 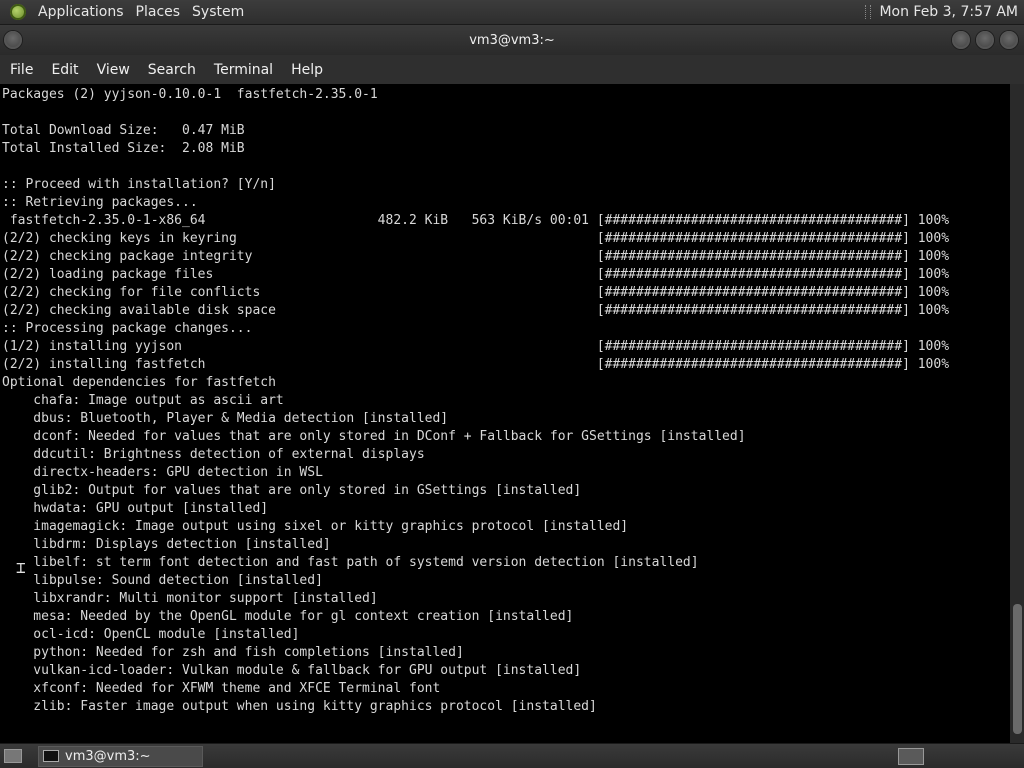 I want to click on close-button, so click(x=1009, y=40).